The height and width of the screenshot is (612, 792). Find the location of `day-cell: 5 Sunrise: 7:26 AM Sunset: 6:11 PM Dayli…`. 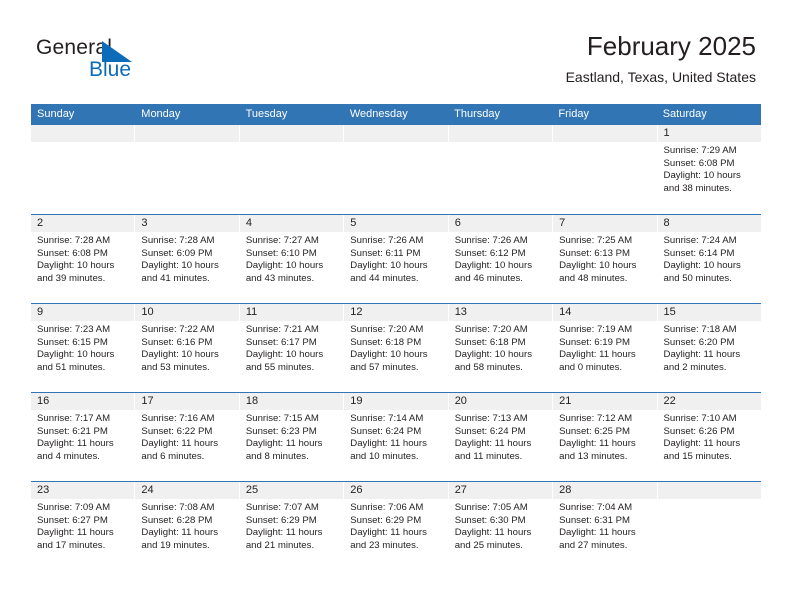

day-cell: 5 Sunrise: 7:26 AM Sunset: 6:11 PM Dayli… is located at coordinates (396, 259).